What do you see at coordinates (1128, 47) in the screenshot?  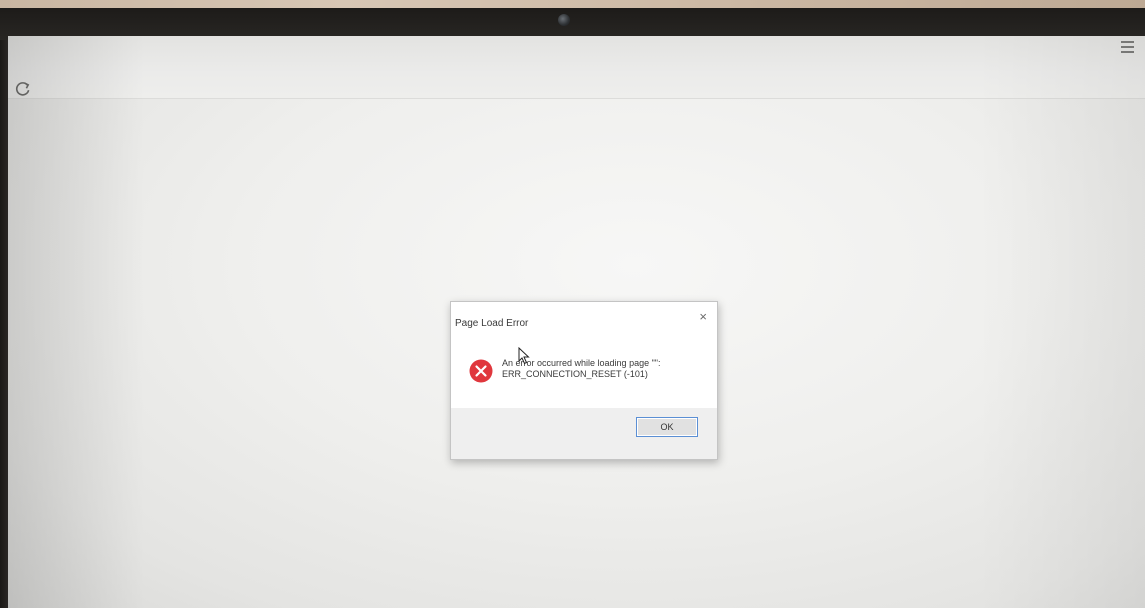 I see `hamburger-menu-icon` at bounding box center [1128, 47].